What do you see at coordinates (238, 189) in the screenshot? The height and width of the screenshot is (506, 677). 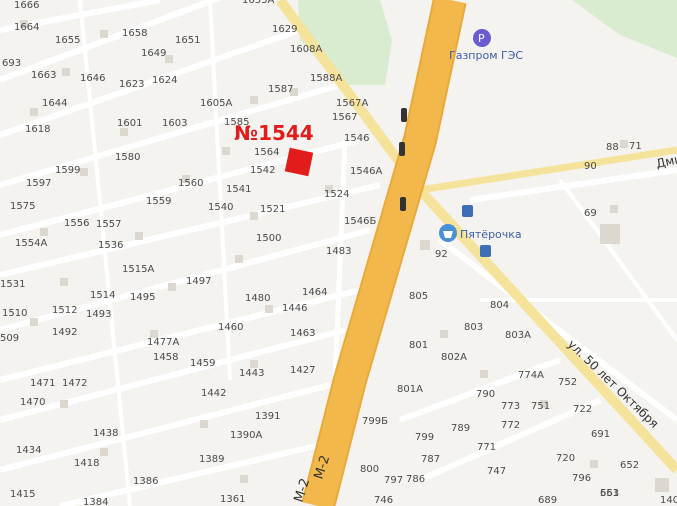 I see `house-number: 1541` at bounding box center [238, 189].